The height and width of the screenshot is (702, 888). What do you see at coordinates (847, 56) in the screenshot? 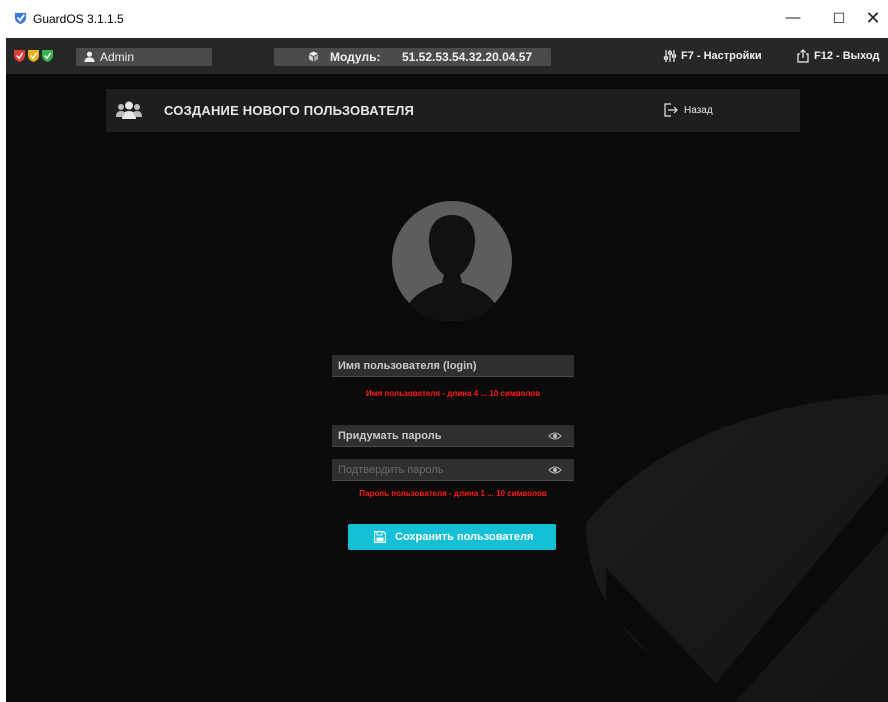
I see `exit-label: F12 - Выход` at bounding box center [847, 56].